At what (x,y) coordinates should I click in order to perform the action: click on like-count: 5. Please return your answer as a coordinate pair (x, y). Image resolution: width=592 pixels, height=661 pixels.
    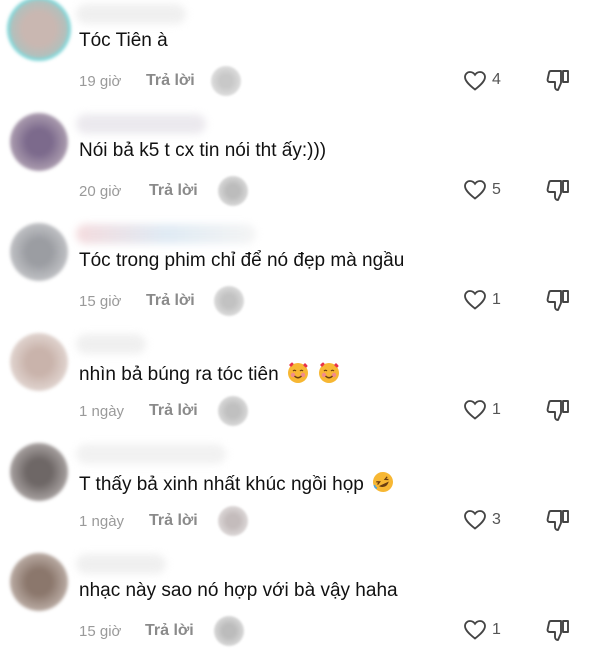
    Looking at the image, I should click on (496, 189).